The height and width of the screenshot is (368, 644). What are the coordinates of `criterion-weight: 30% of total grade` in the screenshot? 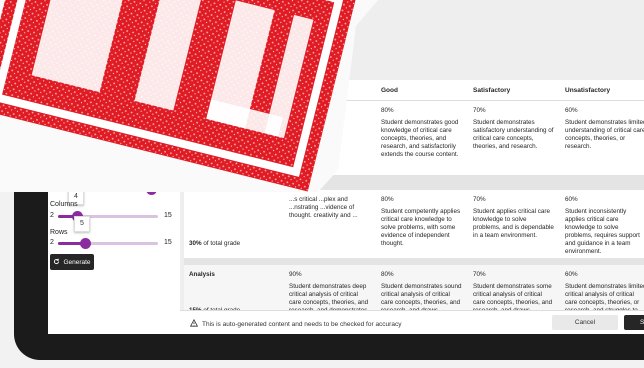 It's located at (215, 243).